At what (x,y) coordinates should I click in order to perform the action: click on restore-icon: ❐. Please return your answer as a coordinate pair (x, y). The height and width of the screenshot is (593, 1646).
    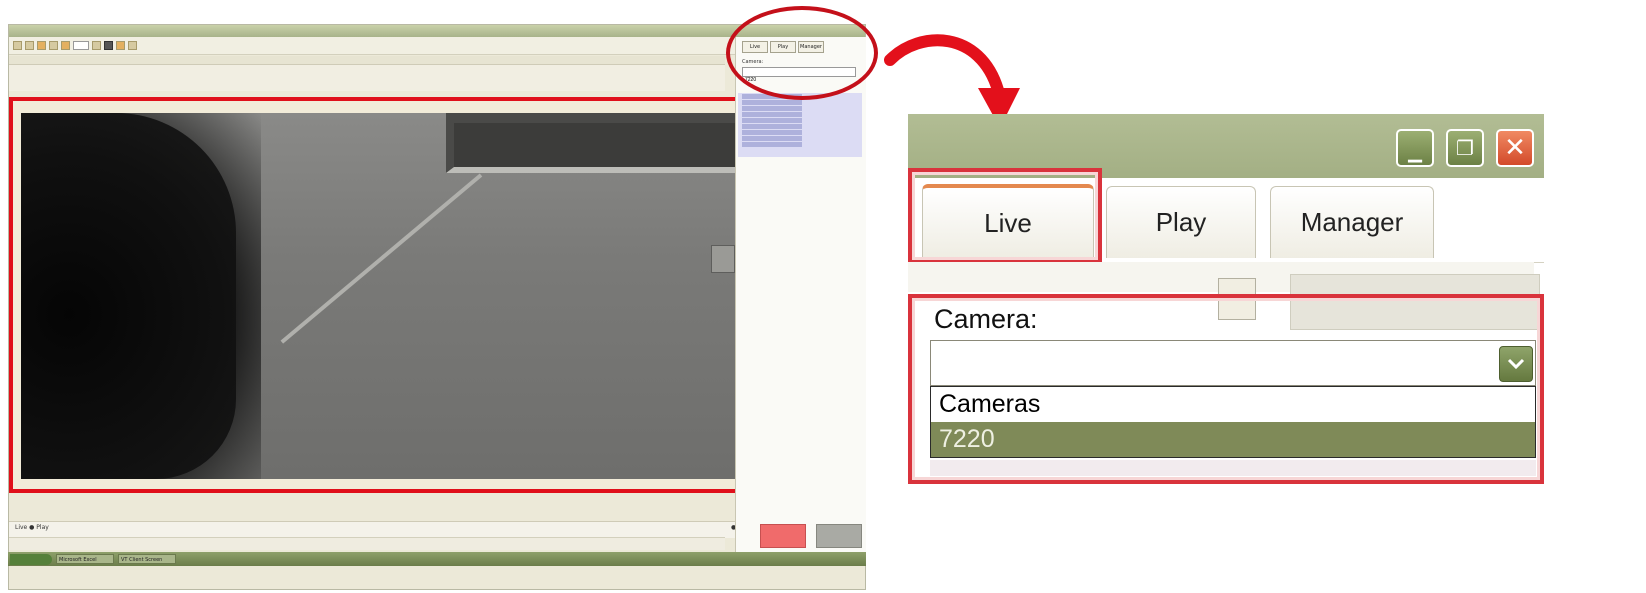
    Looking at the image, I should click on (1465, 148).